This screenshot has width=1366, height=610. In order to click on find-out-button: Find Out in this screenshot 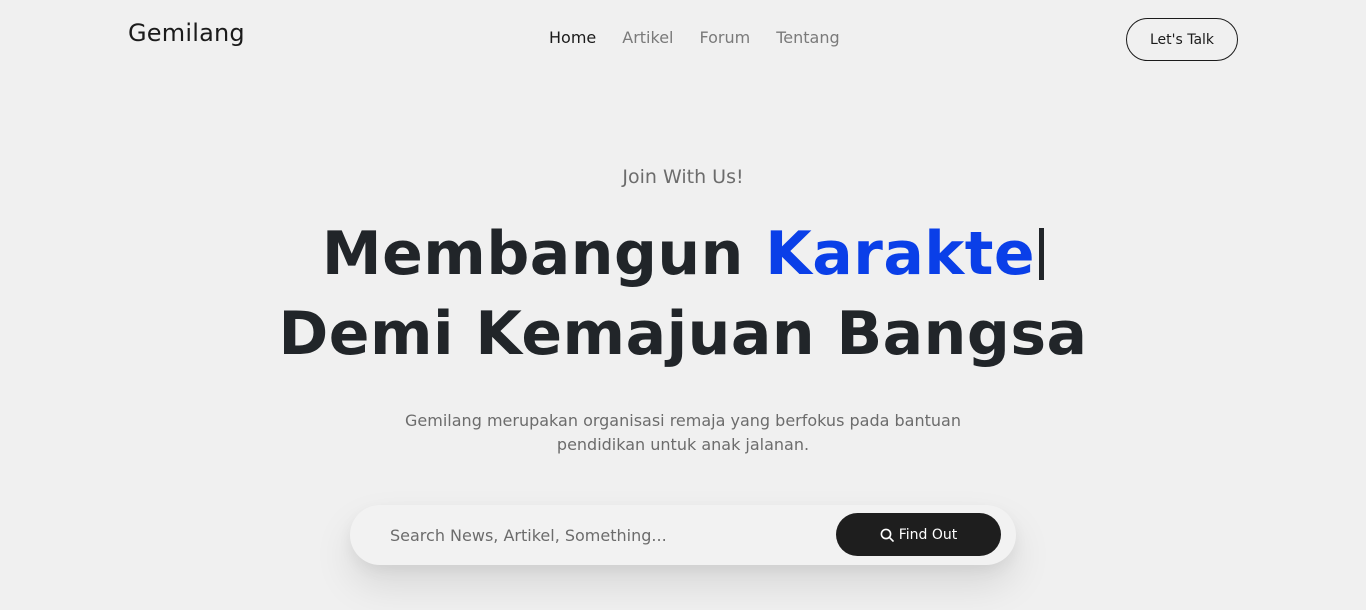, I will do `click(918, 534)`.